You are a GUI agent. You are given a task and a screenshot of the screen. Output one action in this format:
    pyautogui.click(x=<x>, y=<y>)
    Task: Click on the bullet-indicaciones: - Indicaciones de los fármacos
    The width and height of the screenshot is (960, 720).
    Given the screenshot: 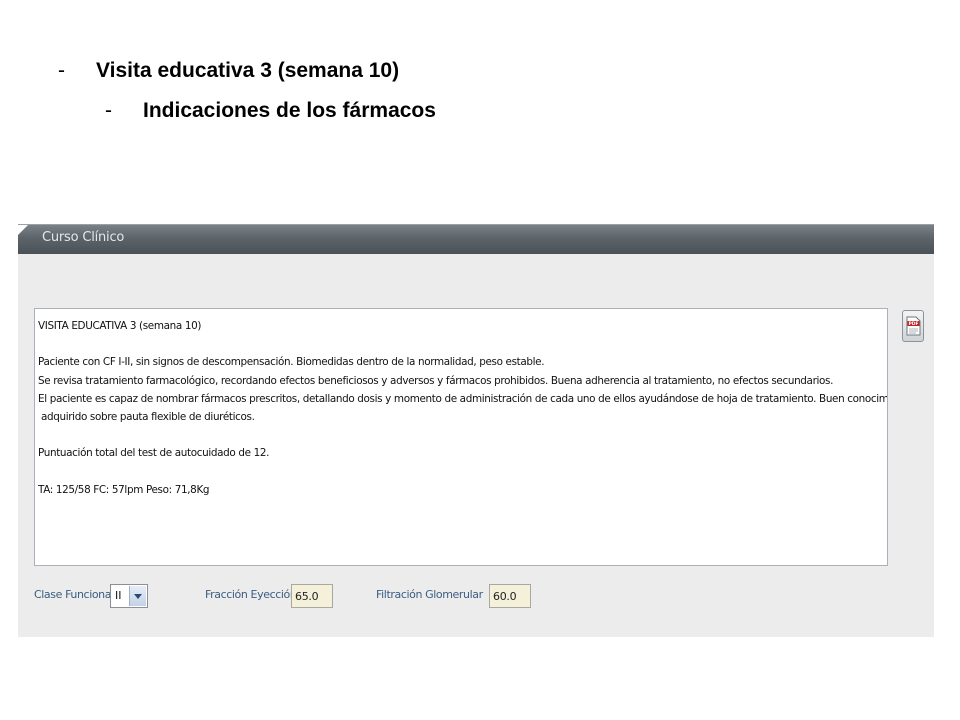 What is the action you would take?
    pyautogui.click(x=270, y=111)
    